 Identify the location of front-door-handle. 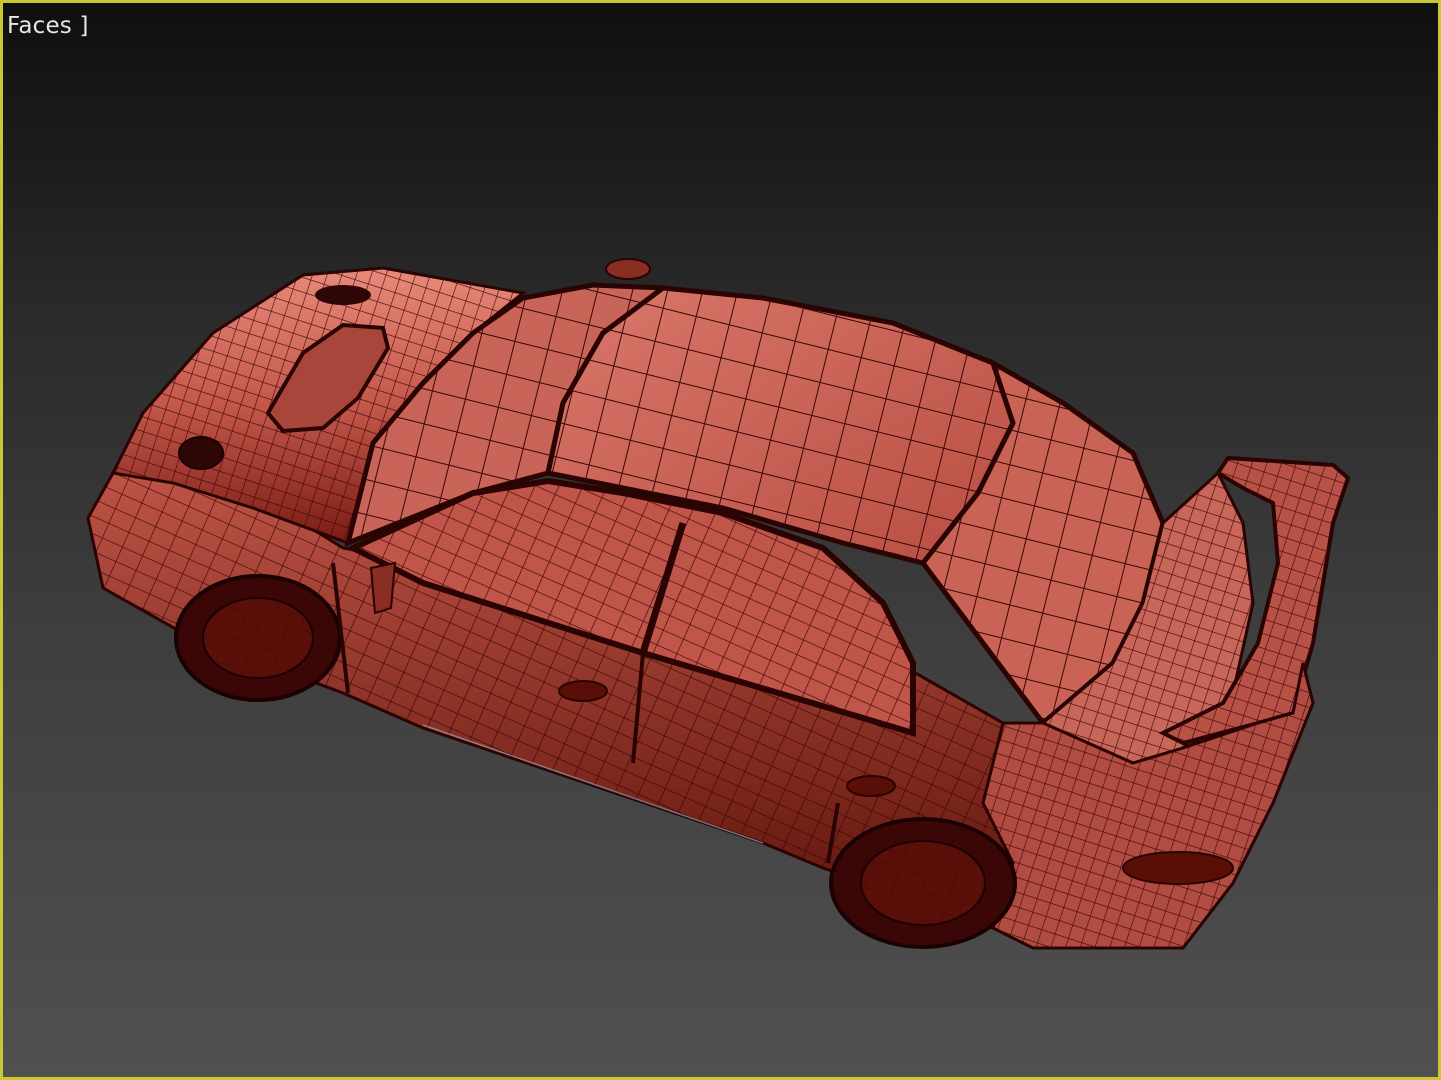
(583, 691).